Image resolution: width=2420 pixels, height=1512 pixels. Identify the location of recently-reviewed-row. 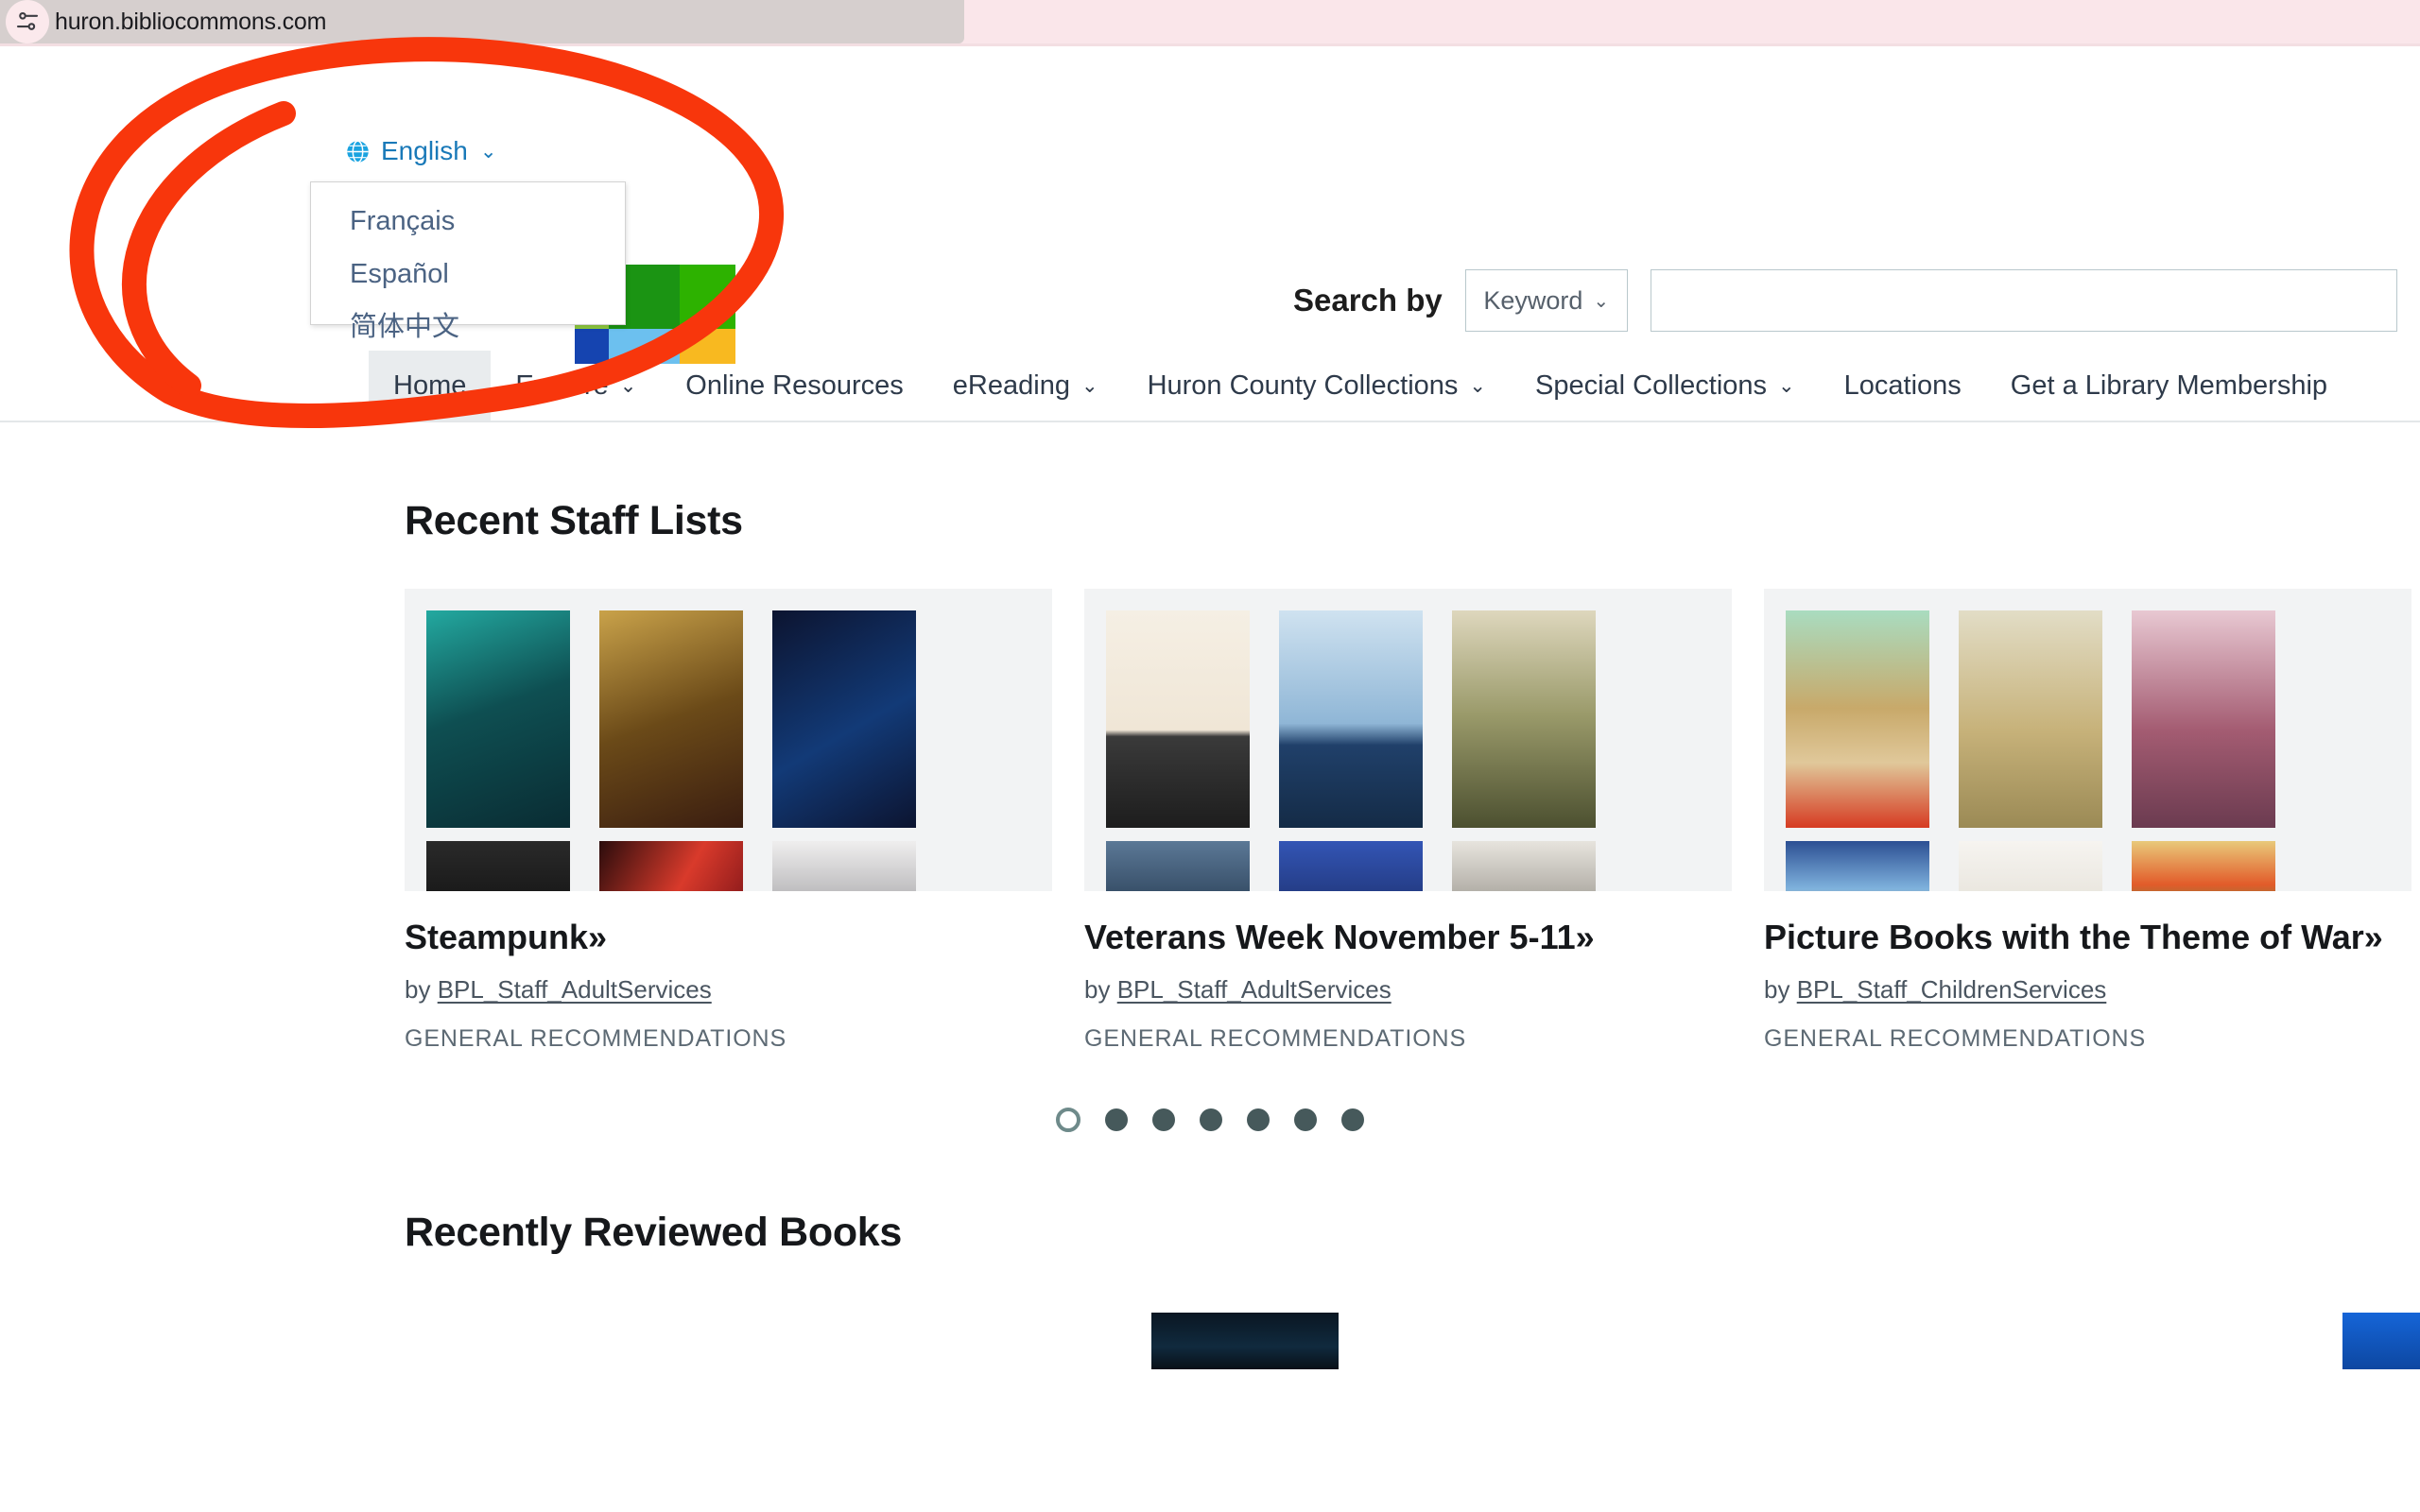
(1412, 1341).